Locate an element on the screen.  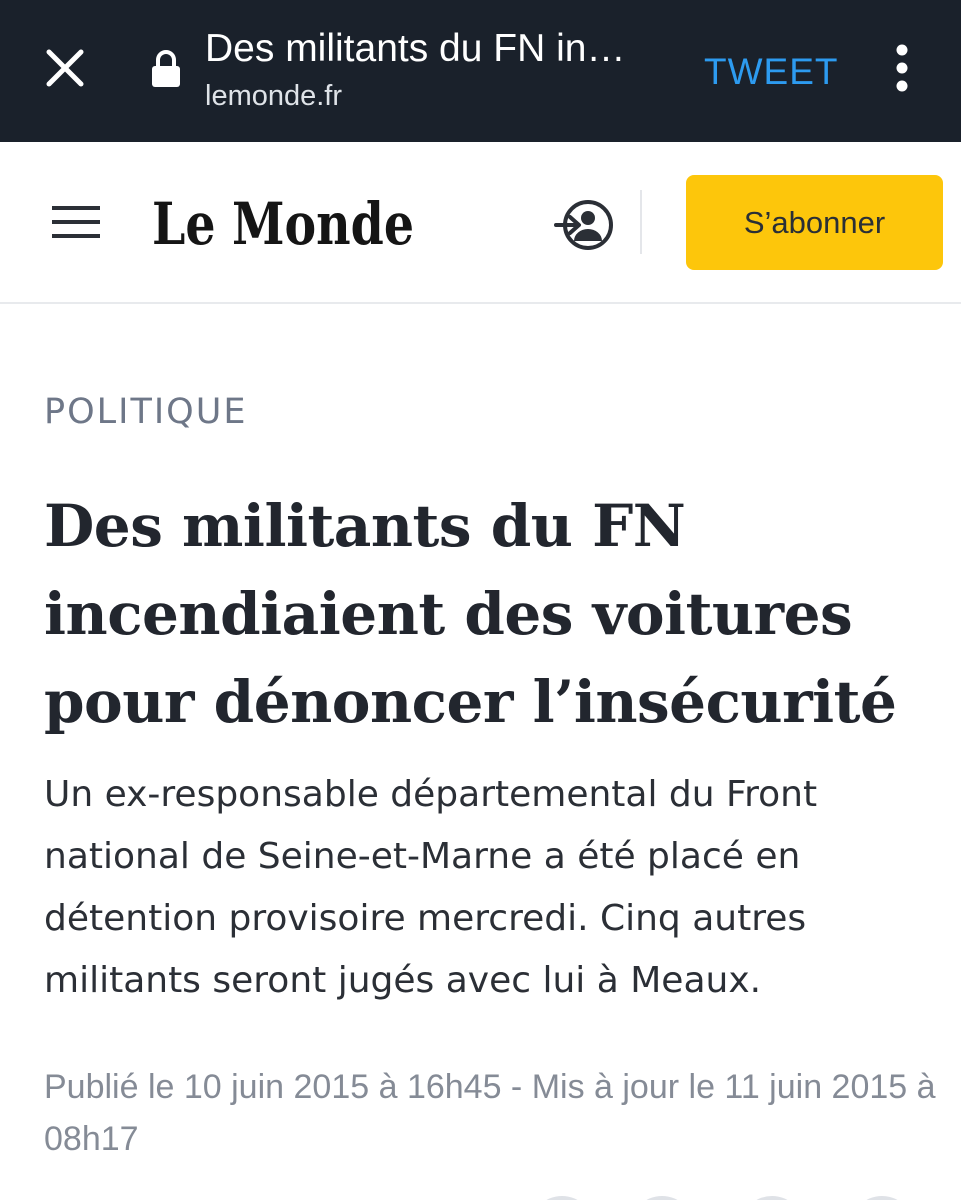
site-logo: Le Monde is located at coordinates (285, 222).